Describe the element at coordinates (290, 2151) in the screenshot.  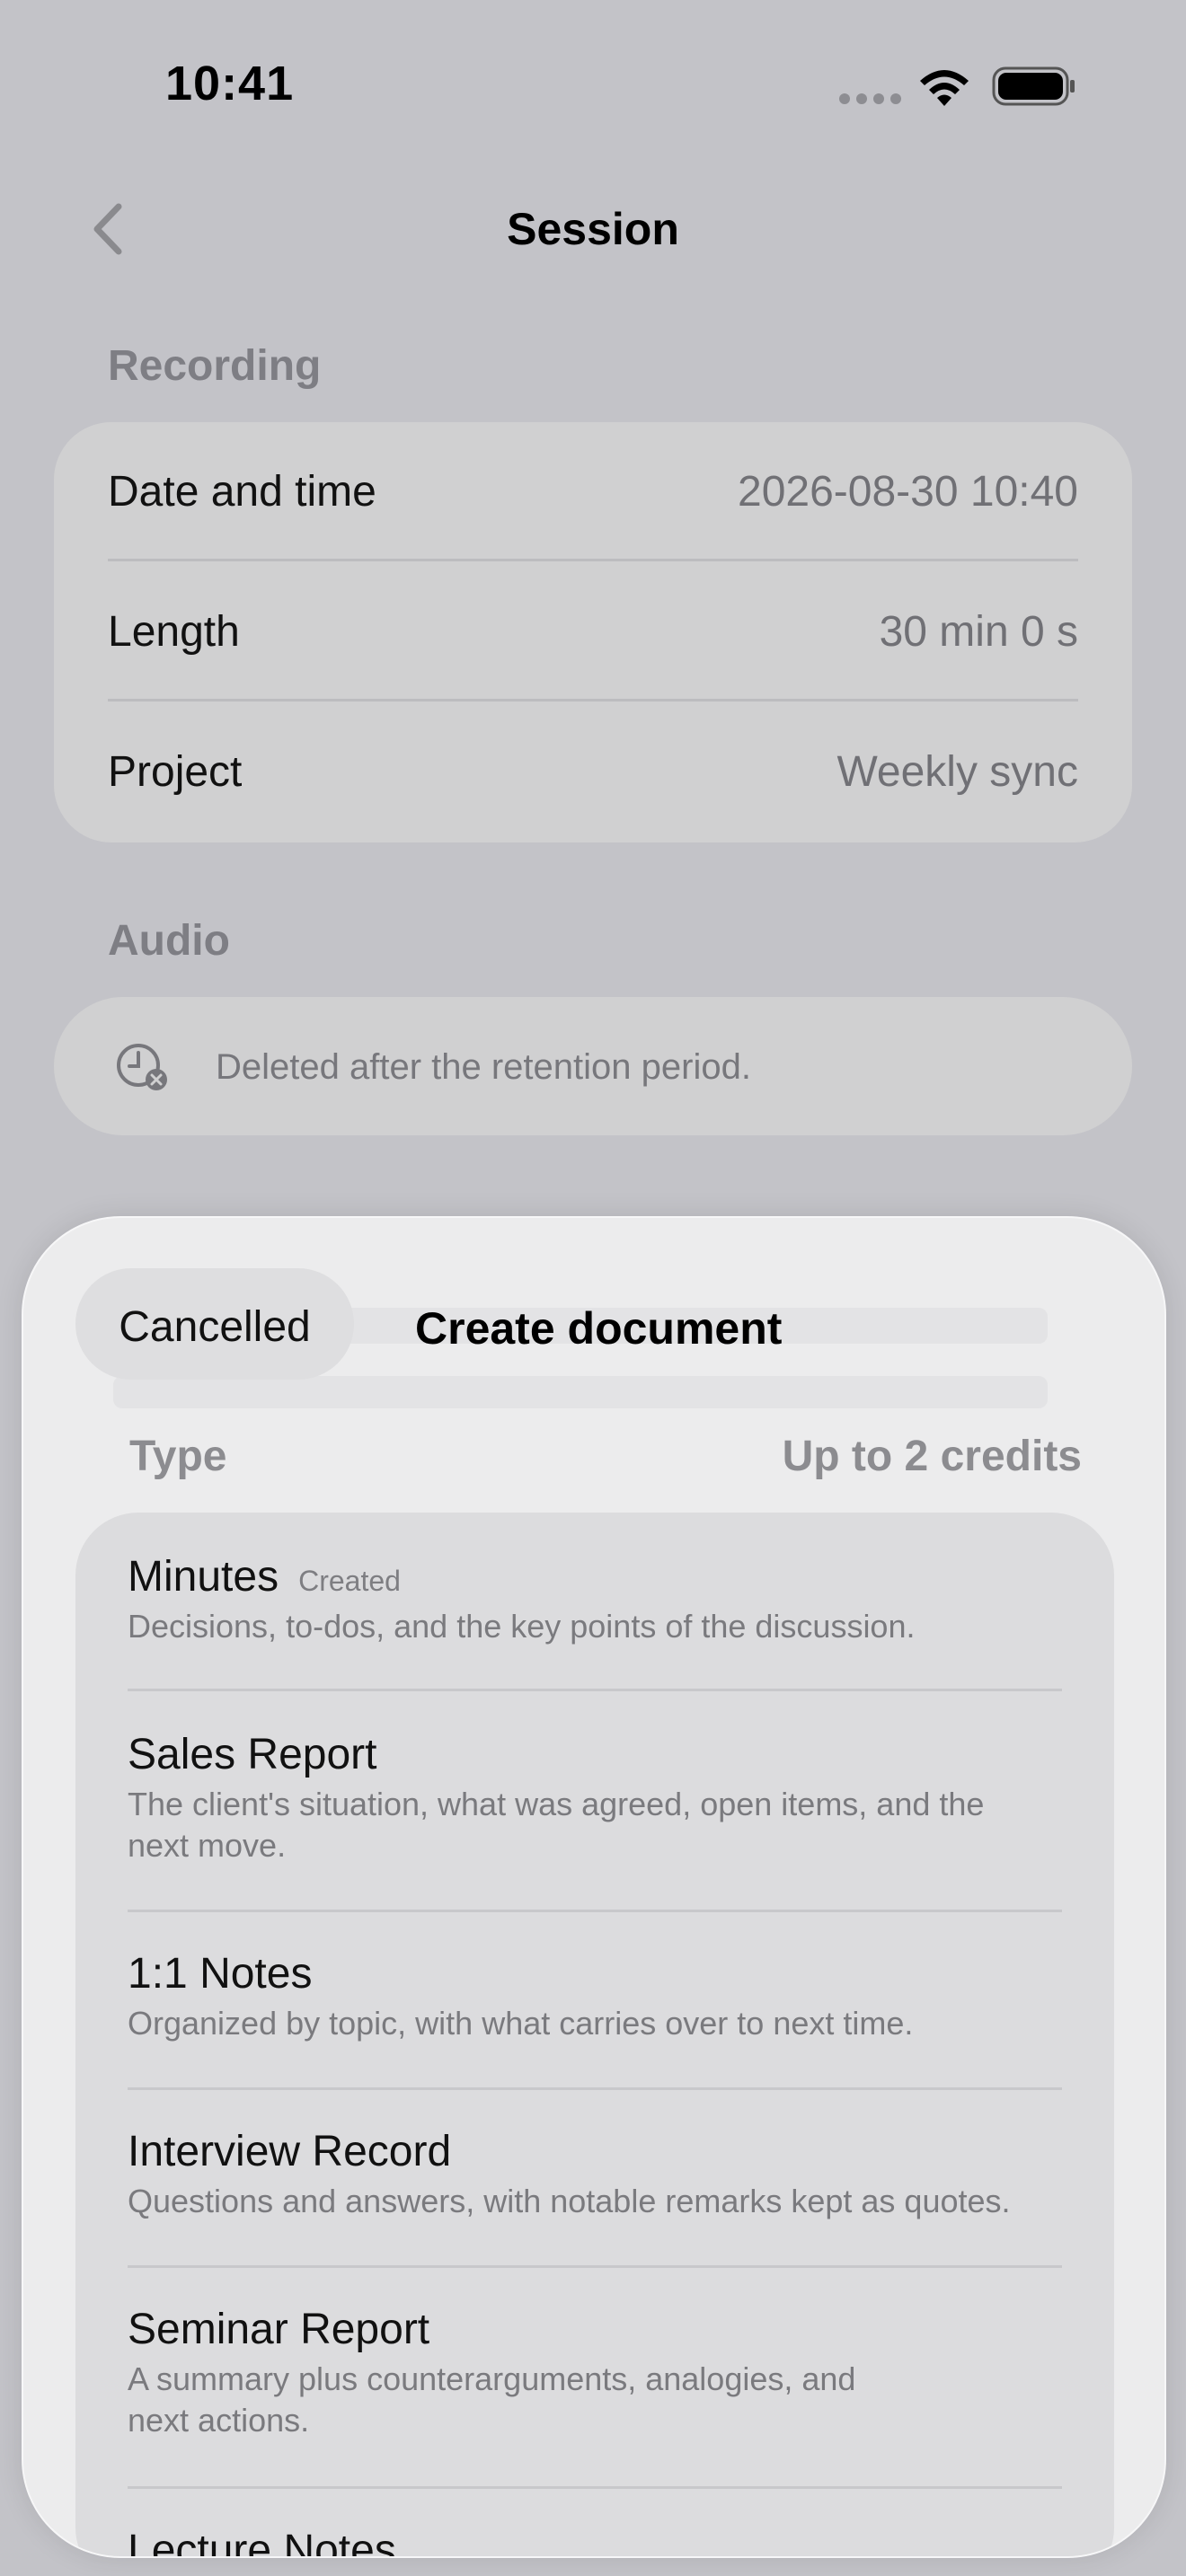
I see `item-name: Interview Record` at that location.